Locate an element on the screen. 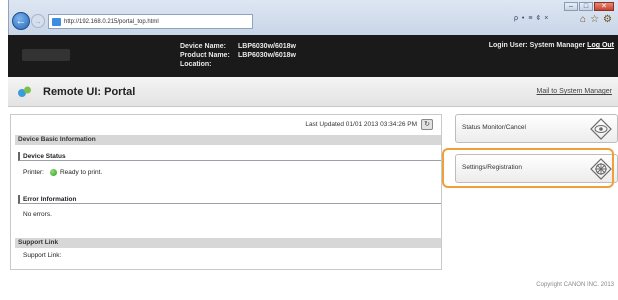  close-window-button: ✕ is located at coordinates (604, 6).